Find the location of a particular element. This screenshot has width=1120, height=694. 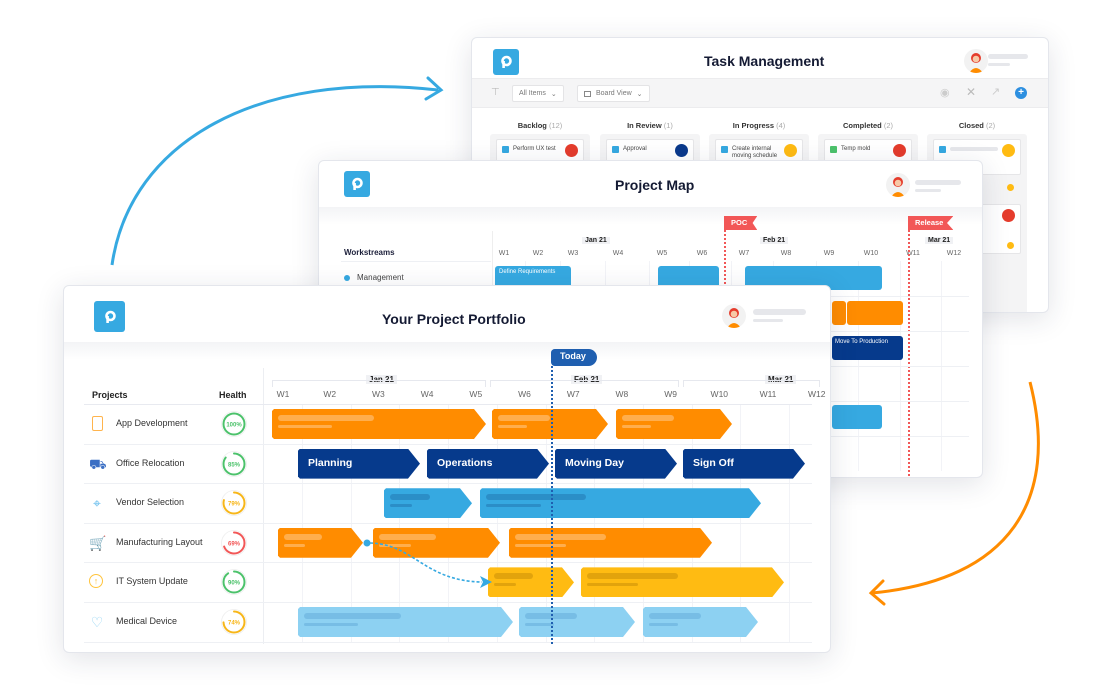

cart-icon: 🛒 is located at coordinates (98, 542).